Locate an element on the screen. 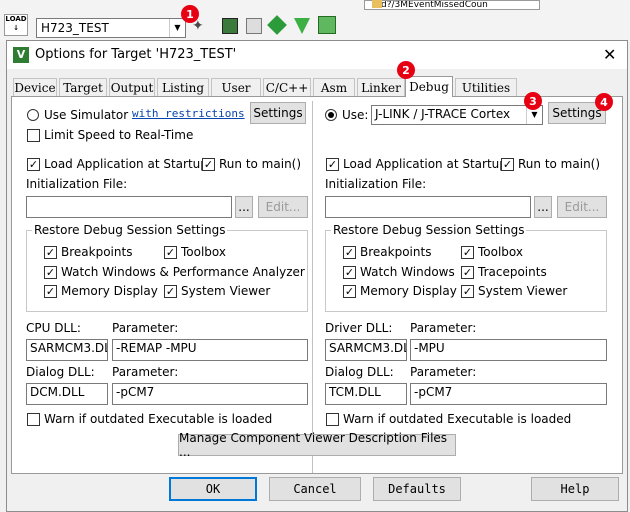  annotation-badge-3: 3 is located at coordinates (533, 101).